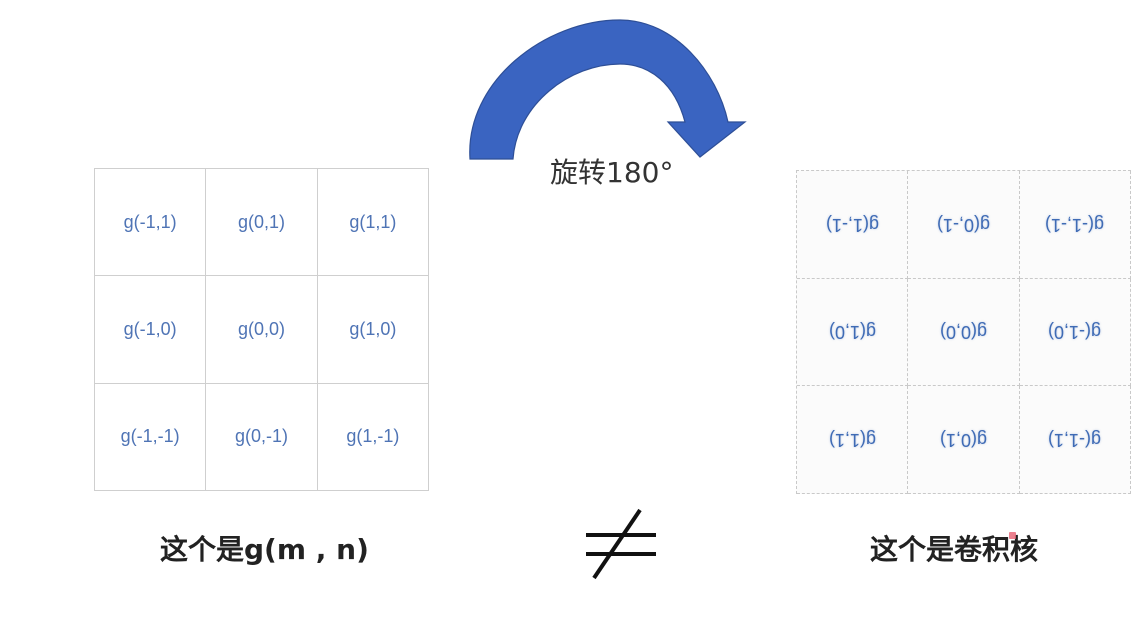 The width and height of the screenshot is (1140, 625). I want to click on kernel-cell: g(1,0), so click(853, 332).